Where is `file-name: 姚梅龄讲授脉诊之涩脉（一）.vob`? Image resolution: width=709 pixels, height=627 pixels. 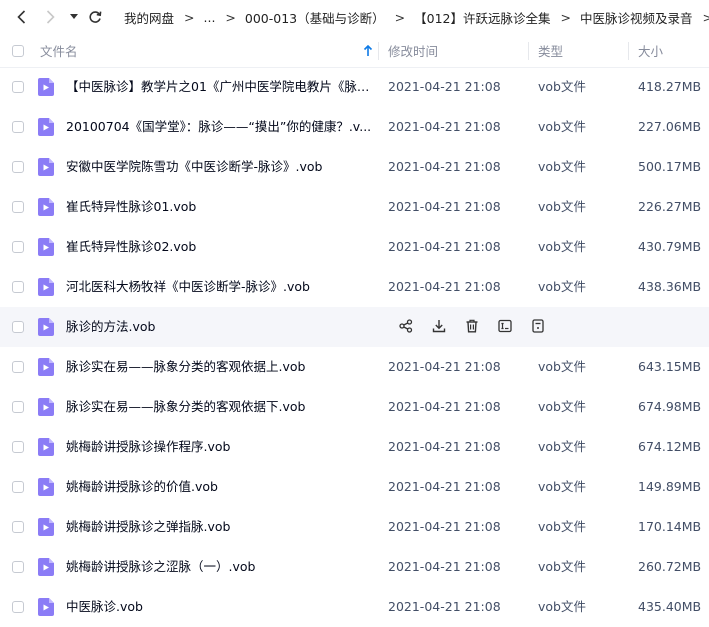 file-name: 姚梅龄讲授脉诊之涩脉（一）.vob is located at coordinates (220, 567).